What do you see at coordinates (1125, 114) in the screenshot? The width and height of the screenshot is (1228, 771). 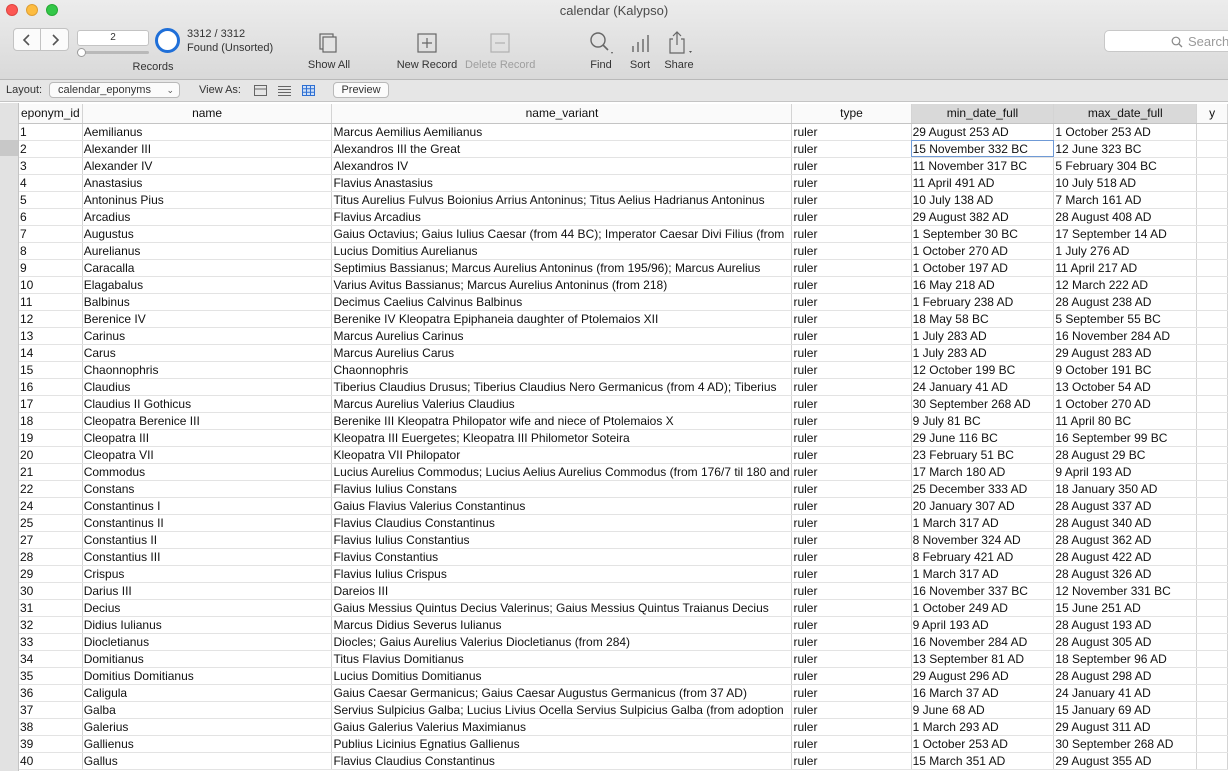 I see `column-header-max-date-full: max_date_full` at bounding box center [1125, 114].